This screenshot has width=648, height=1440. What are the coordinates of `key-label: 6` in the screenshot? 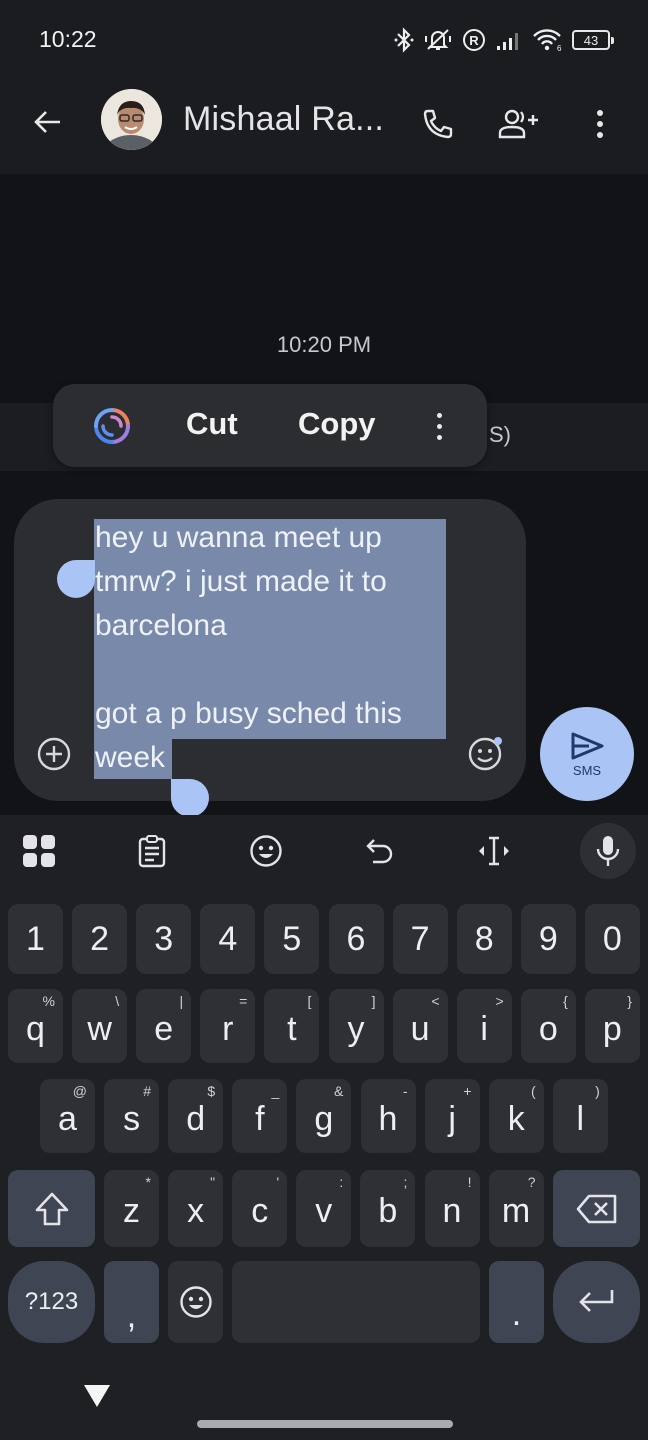 It's located at (356, 938).